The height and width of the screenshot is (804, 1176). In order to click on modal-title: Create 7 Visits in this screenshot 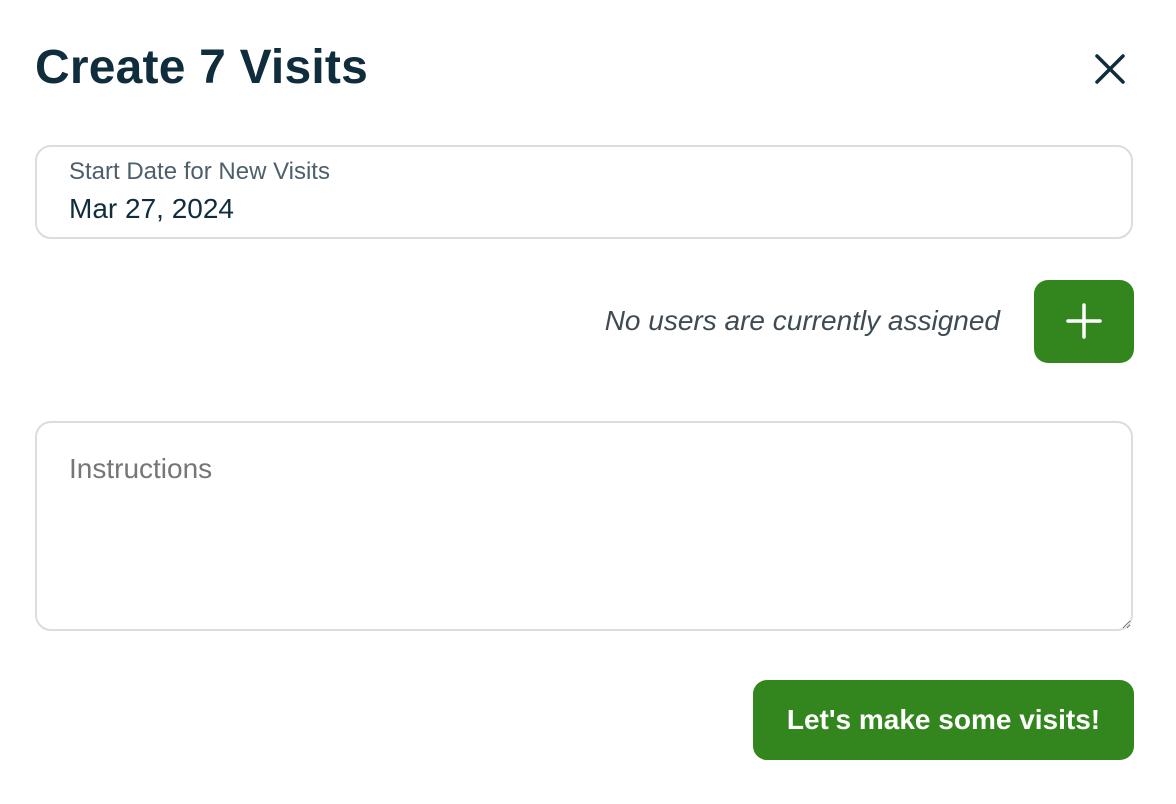, I will do `click(201, 67)`.